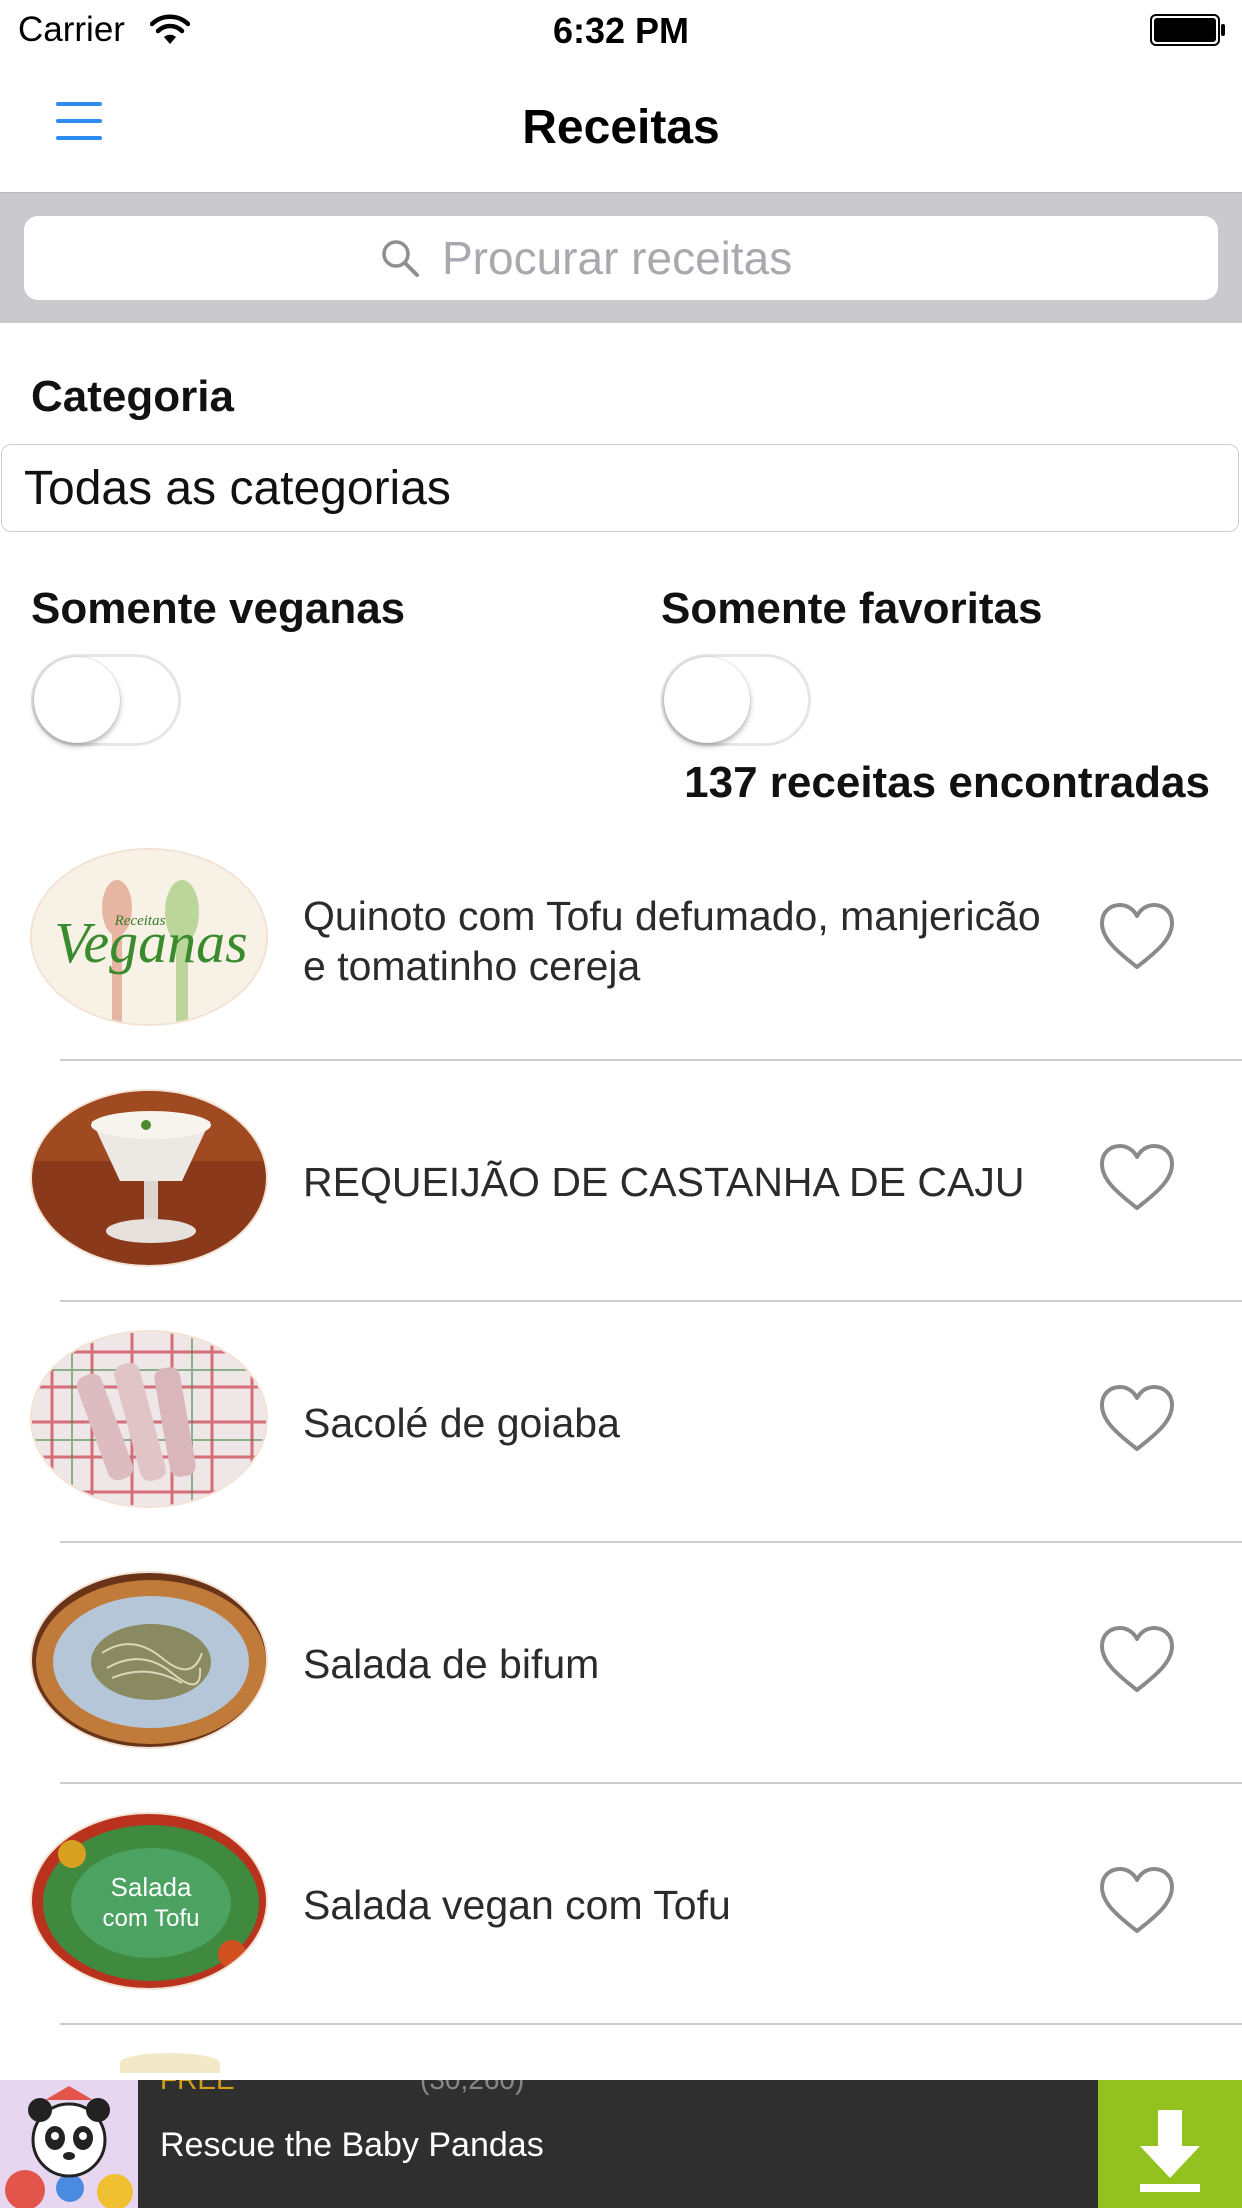 The image size is (1242, 2208). Describe the element at coordinates (132, 396) in the screenshot. I see `category-label: Categoria` at that location.